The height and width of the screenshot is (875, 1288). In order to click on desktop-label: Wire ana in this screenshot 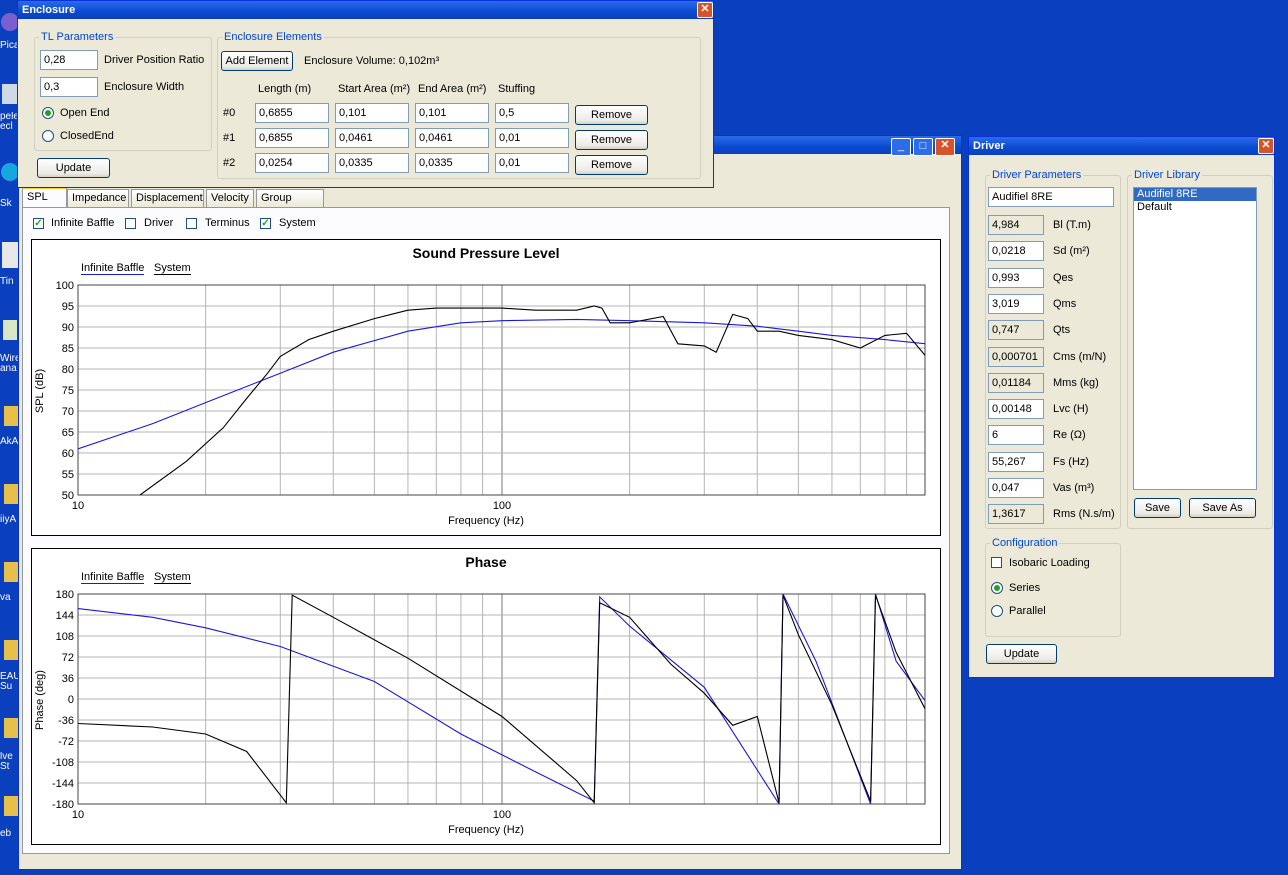, I will do `click(10, 364)`.